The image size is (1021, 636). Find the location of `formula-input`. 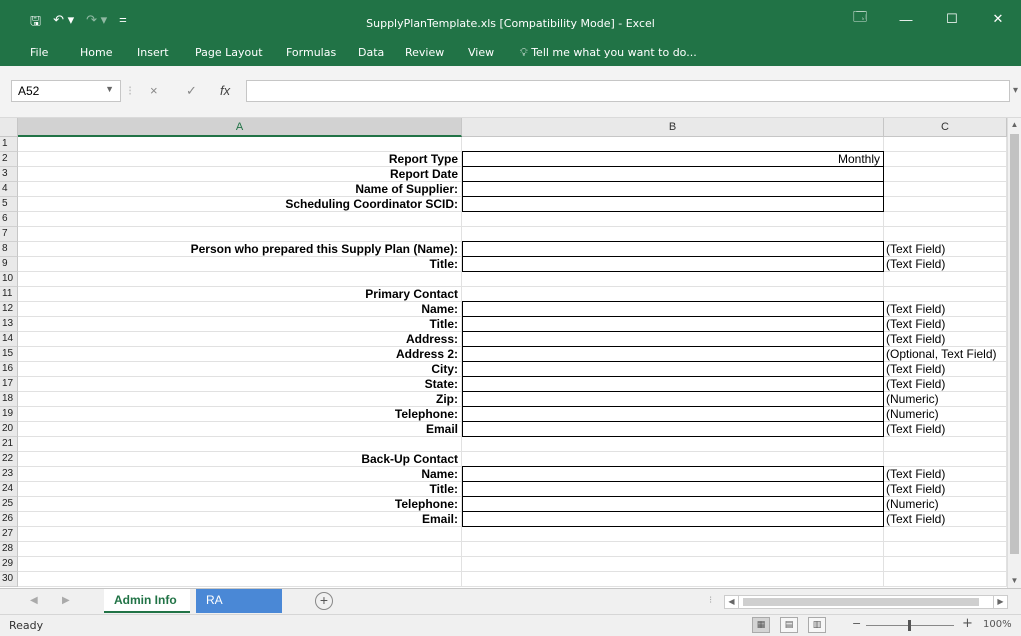

formula-input is located at coordinates (628, 91).